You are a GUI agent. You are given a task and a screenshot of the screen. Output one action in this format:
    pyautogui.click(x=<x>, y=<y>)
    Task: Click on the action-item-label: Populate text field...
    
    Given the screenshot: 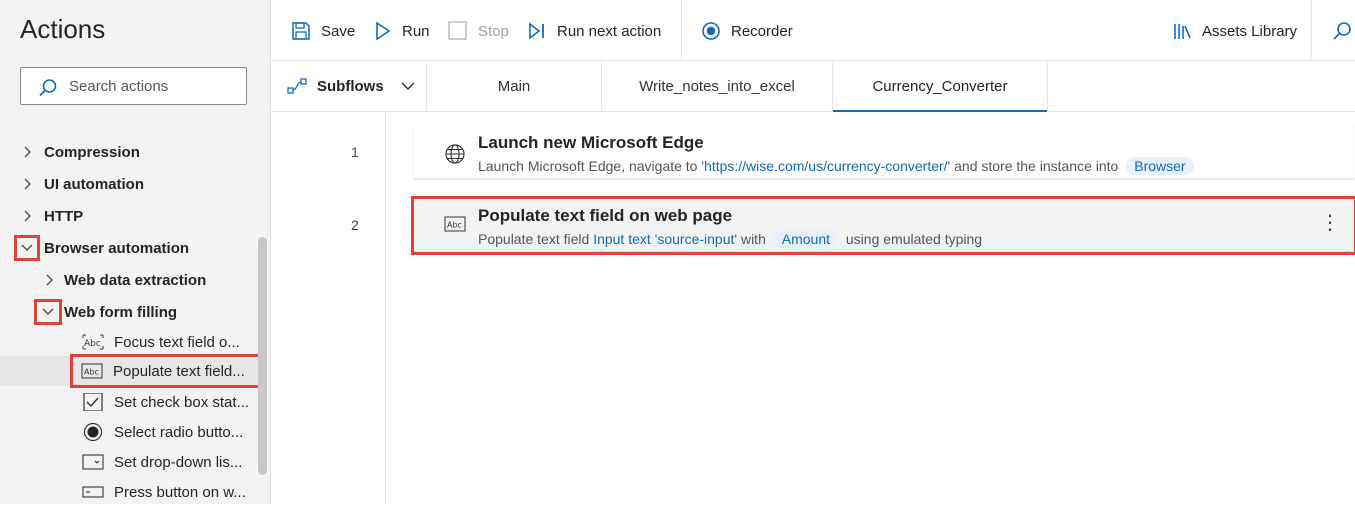 What is the action you would take?
    pyautogui.click(x=179, y=371)
    